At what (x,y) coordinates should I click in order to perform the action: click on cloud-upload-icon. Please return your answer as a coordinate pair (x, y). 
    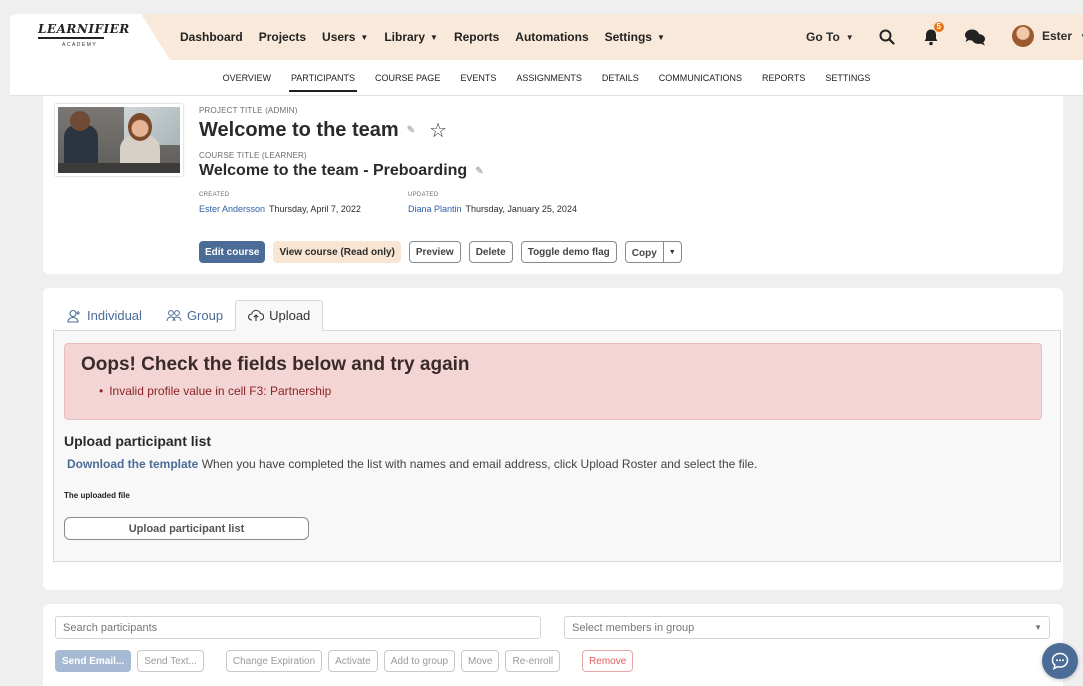
    Looking at the image, I should click on (256, 315).